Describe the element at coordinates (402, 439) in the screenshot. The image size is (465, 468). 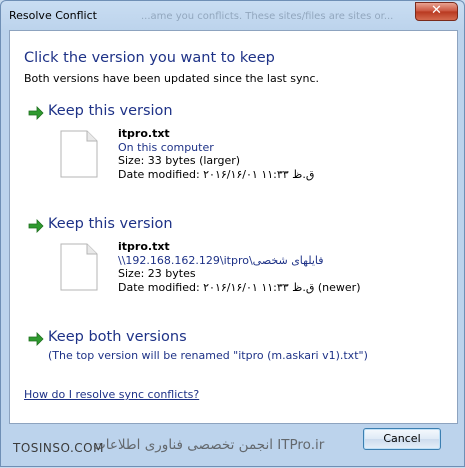
I see `cancel-button: Cancel` at that location.